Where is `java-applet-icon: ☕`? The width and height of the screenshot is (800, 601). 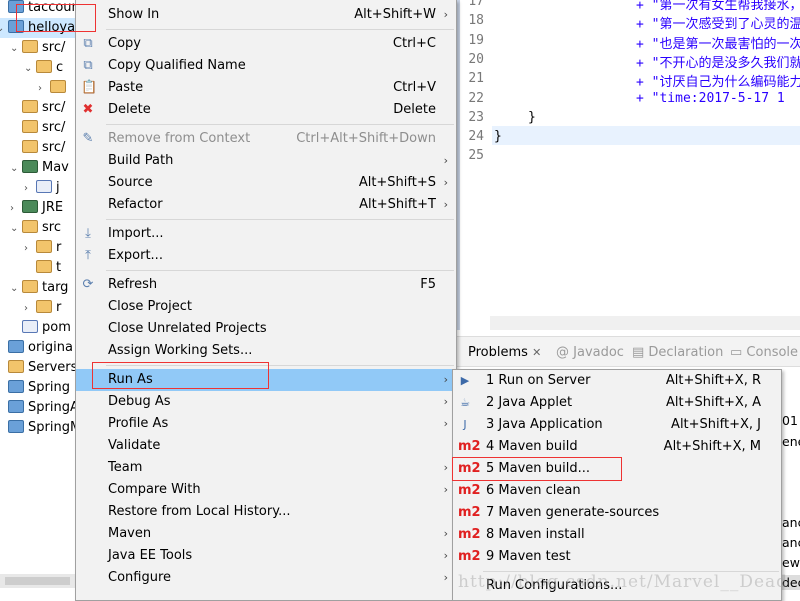
java-applet-icon: ☕ is located at coordinates (465, 402).